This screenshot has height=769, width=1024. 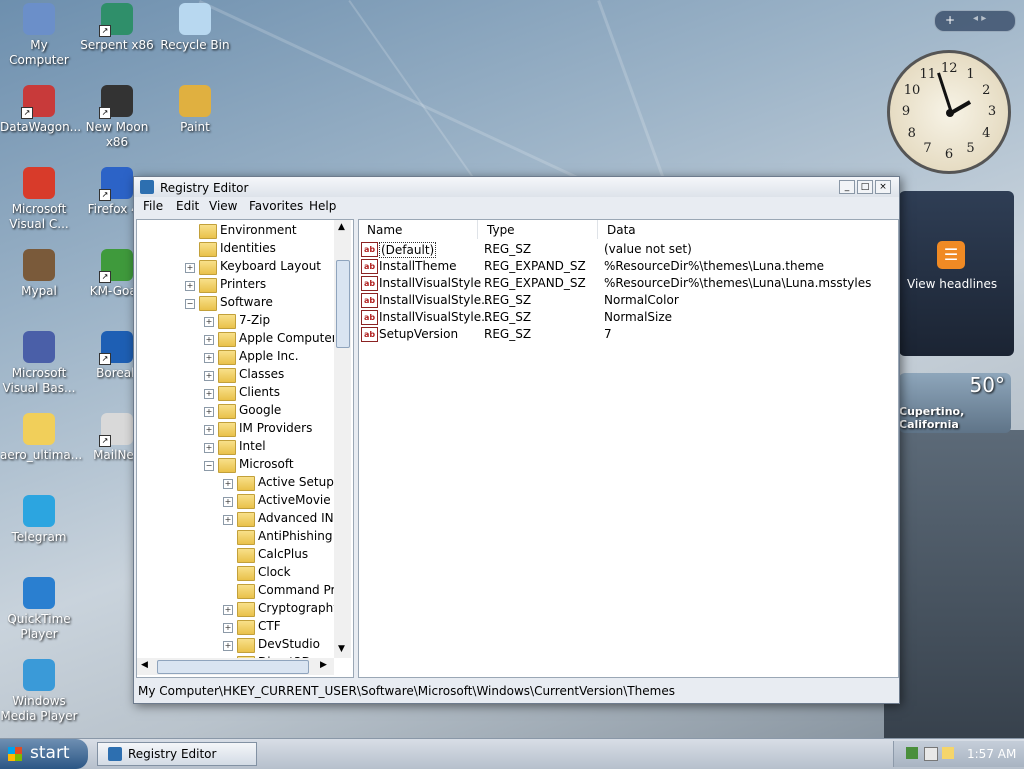 I want to click on tree-node: + Clients, so click(x=235, y=393).